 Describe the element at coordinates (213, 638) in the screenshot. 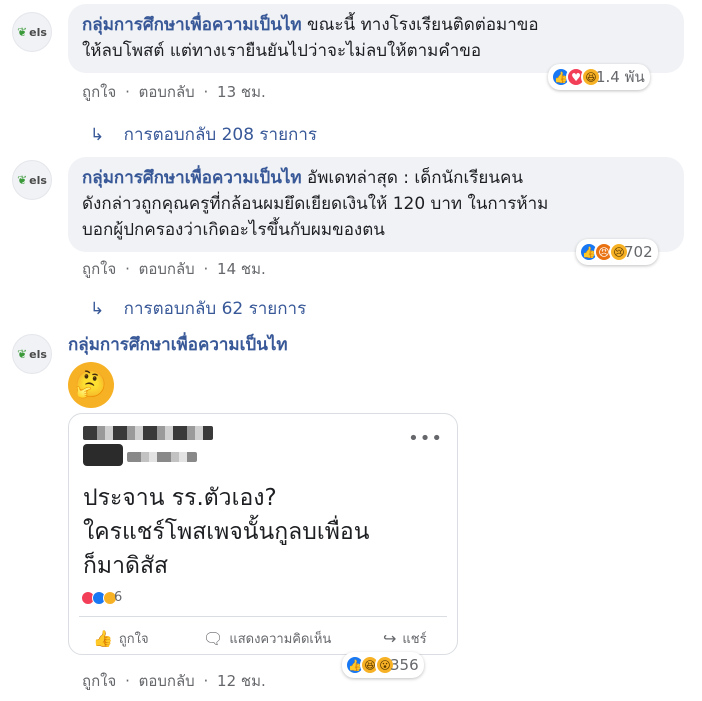

I see `comment-icon: 🗨` at that location.